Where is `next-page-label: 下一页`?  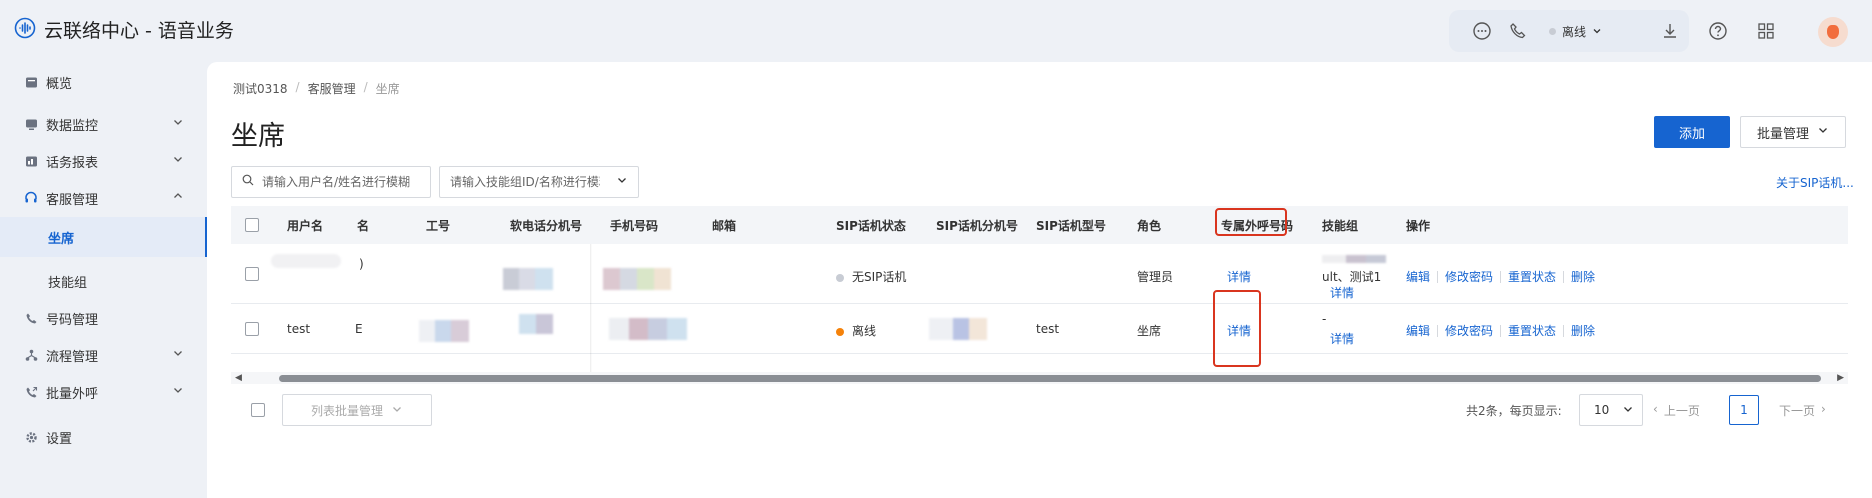 next-page-label: 下一页 is located at coordinates (1797, 411).